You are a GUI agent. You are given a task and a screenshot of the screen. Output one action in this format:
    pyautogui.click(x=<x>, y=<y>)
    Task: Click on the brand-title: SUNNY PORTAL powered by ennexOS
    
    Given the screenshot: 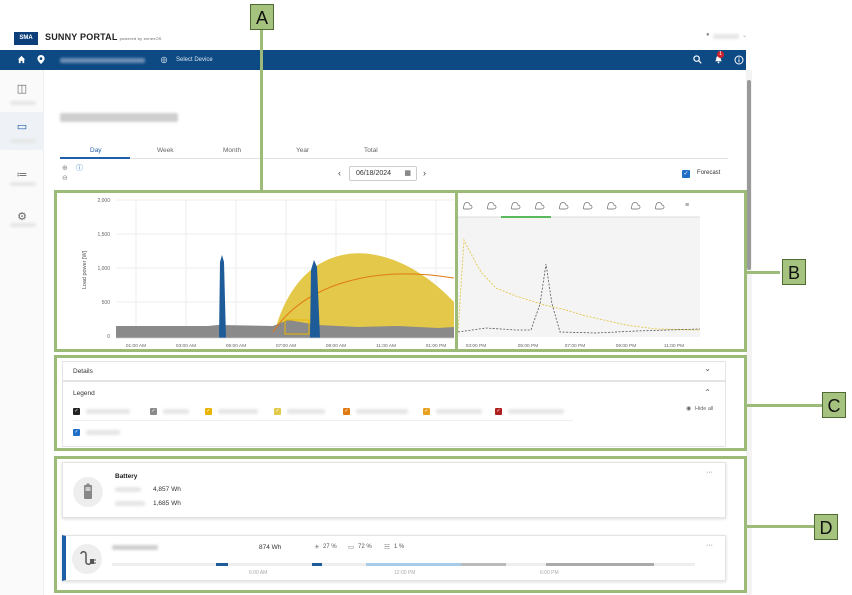 What is the action you would take?
    pyautogui.click(x=103, y=37)
    